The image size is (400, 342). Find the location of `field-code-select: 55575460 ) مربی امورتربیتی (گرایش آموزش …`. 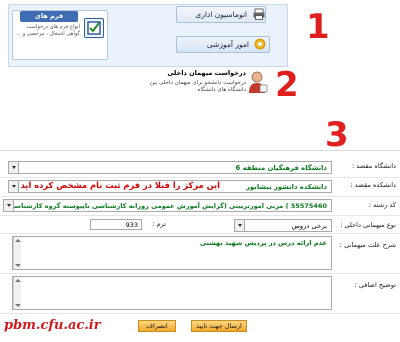

field-code-select: 55575460 ) مربی امورتربیتی (گرایش آموزش … is located at coordinates (167, 205).